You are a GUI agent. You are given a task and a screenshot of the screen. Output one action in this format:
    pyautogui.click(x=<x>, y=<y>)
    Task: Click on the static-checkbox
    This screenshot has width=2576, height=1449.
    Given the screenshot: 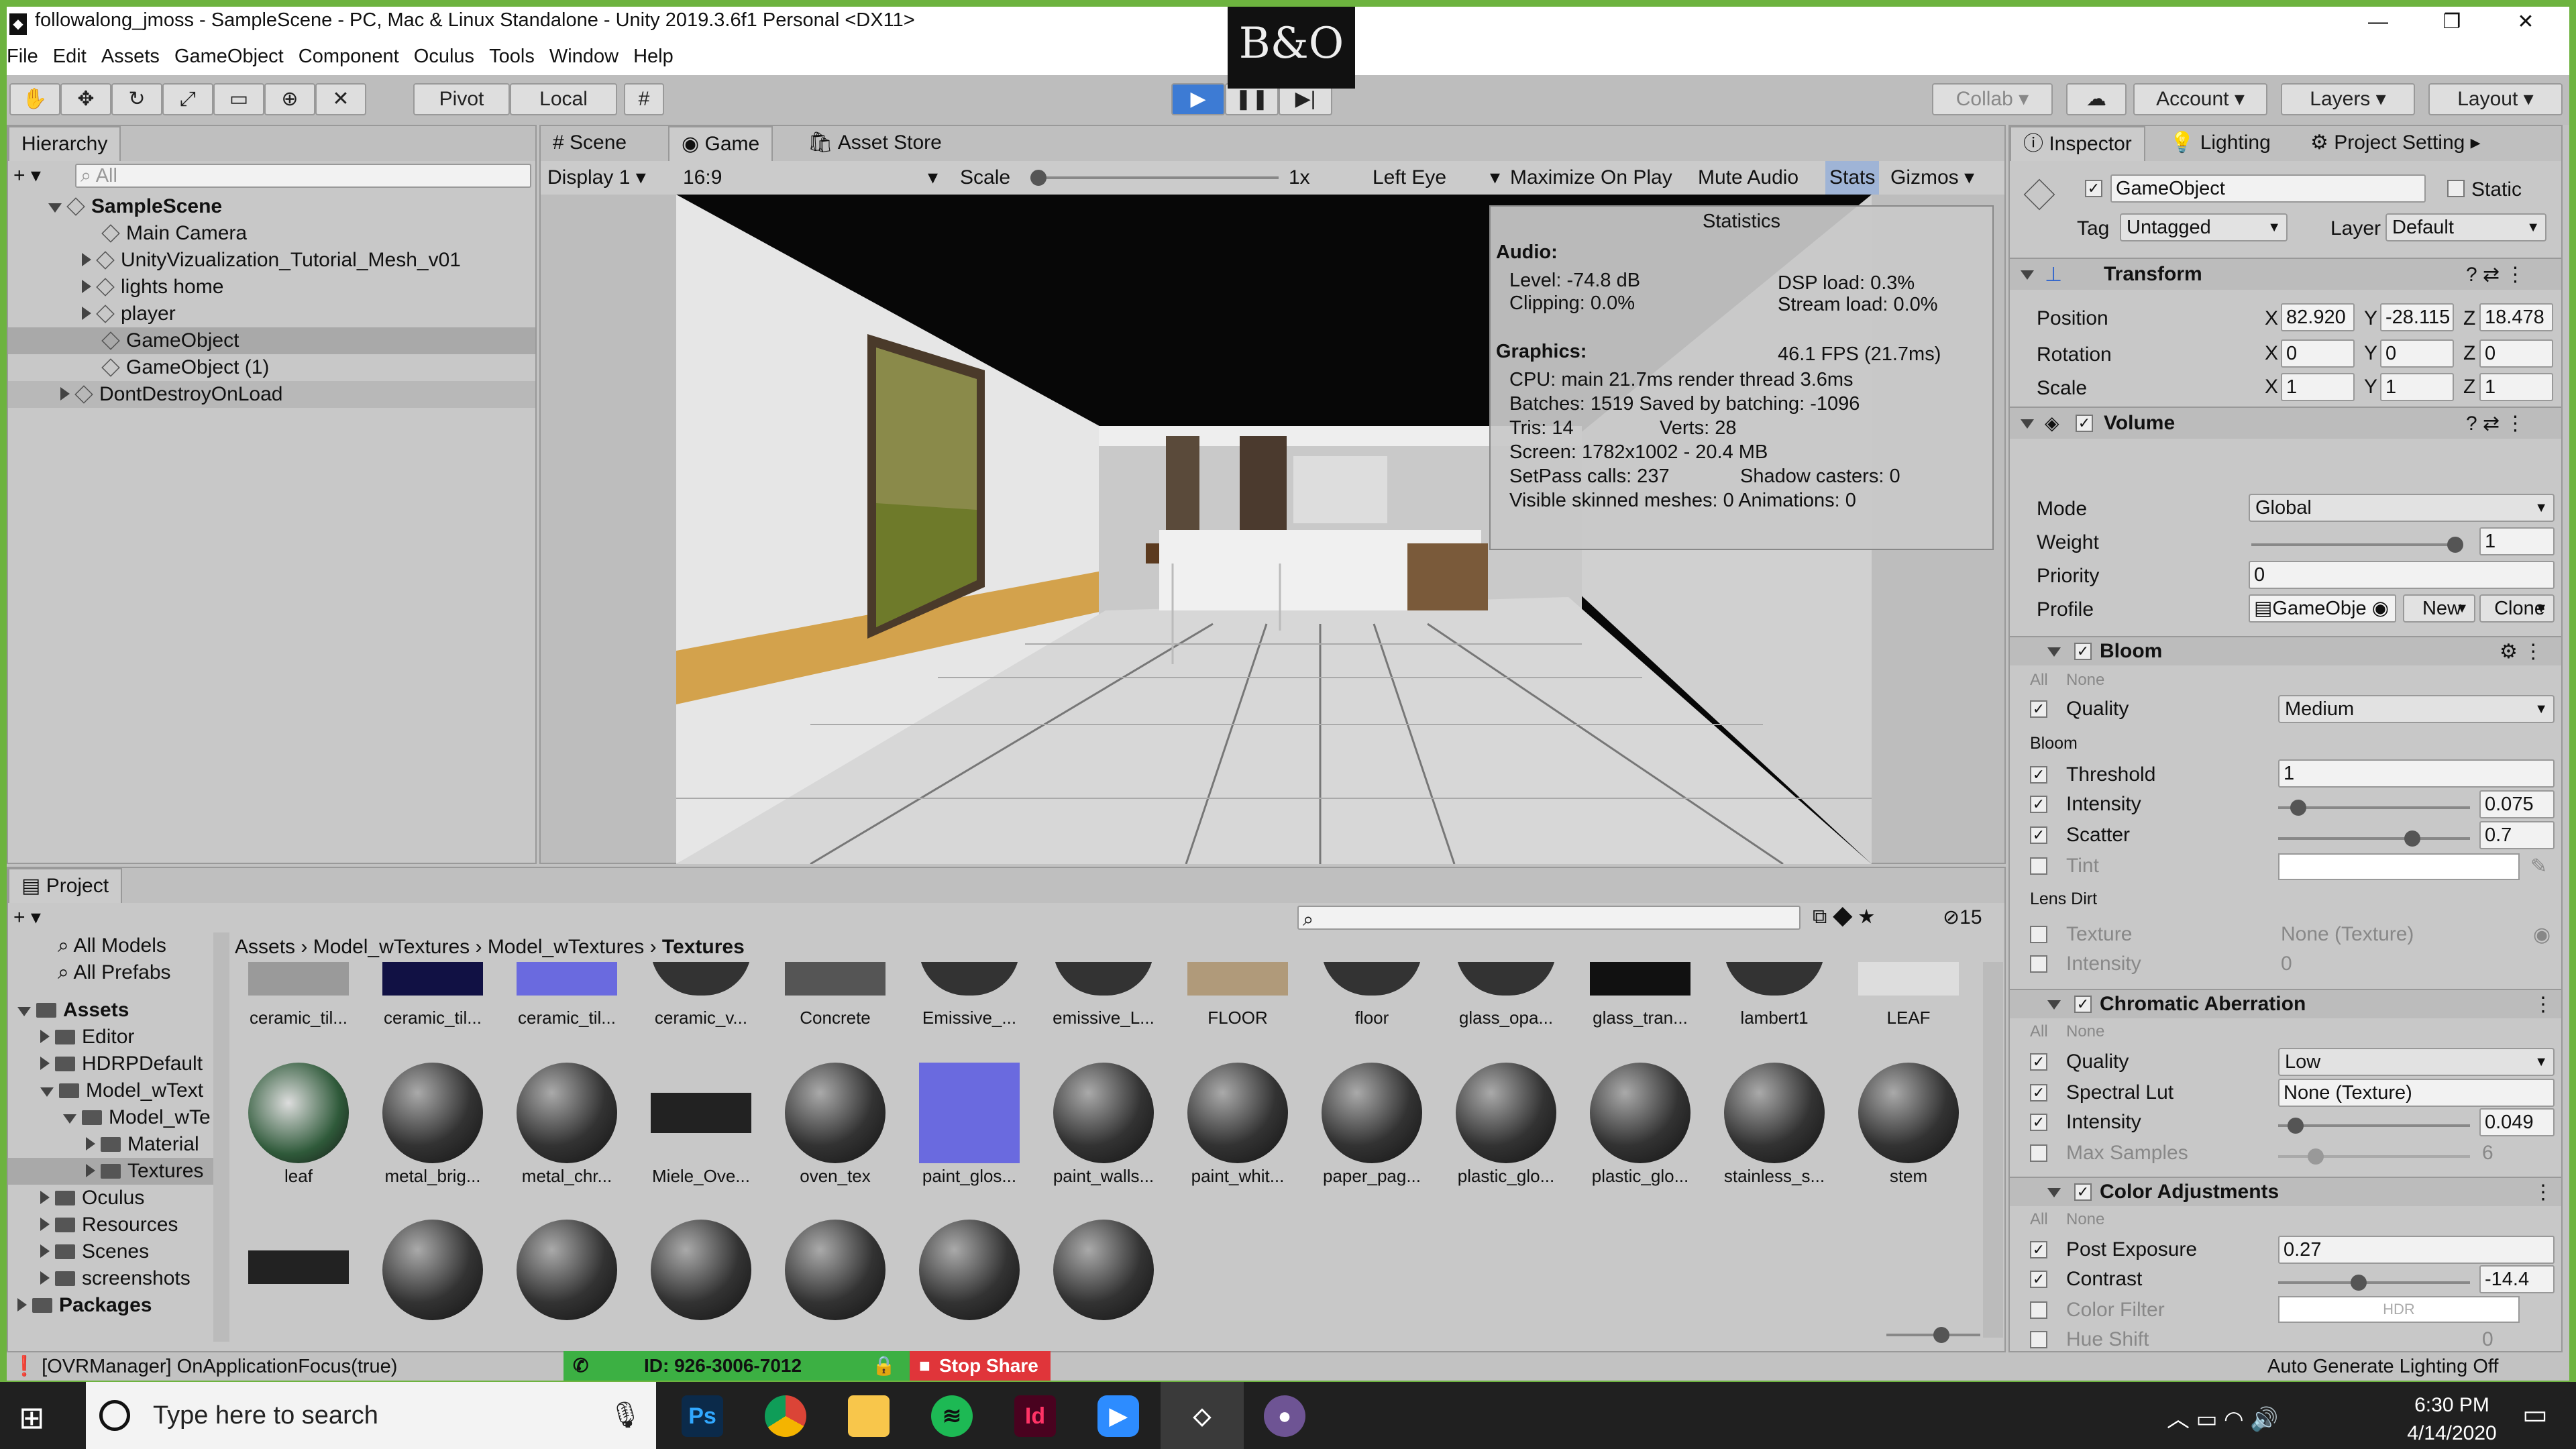 What is the action you would take?
    pyautogui.click(x=2456, y=188)
    